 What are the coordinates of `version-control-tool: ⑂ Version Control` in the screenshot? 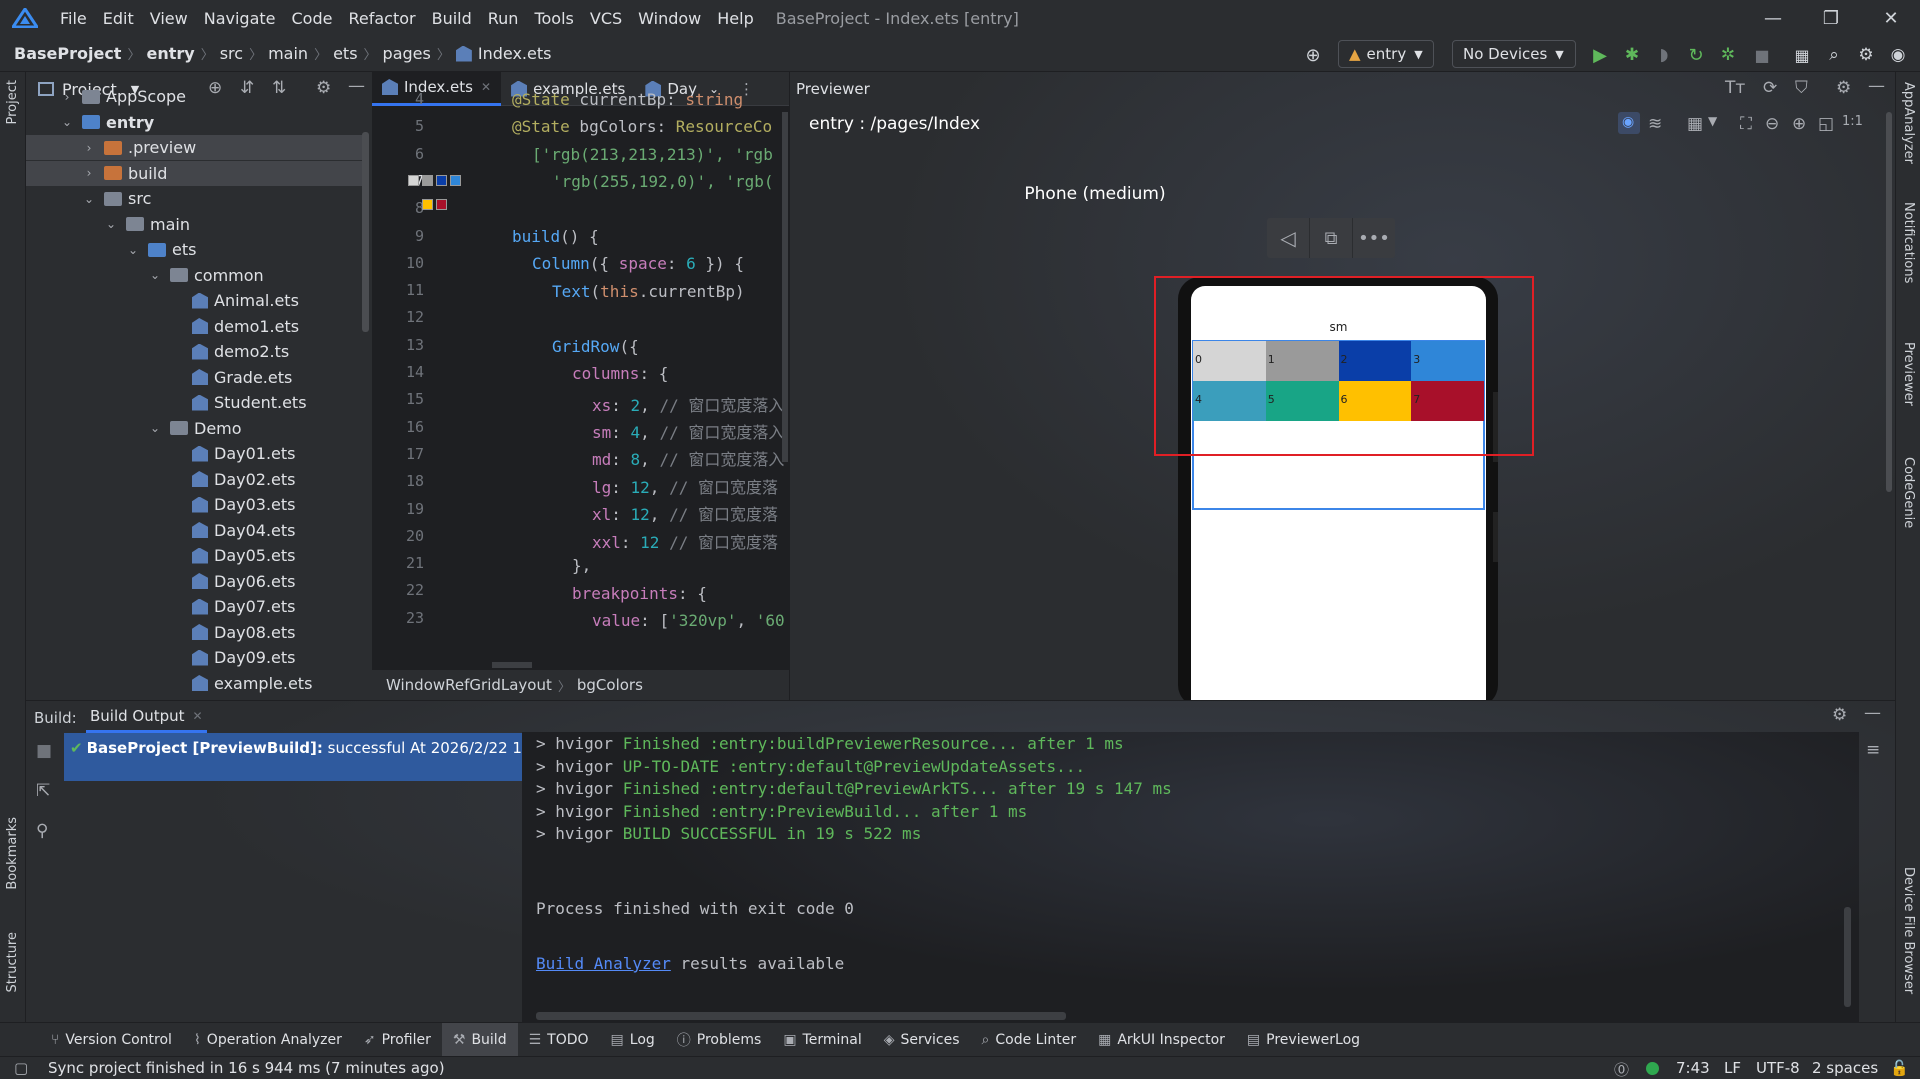 It's located at (111, 1040).